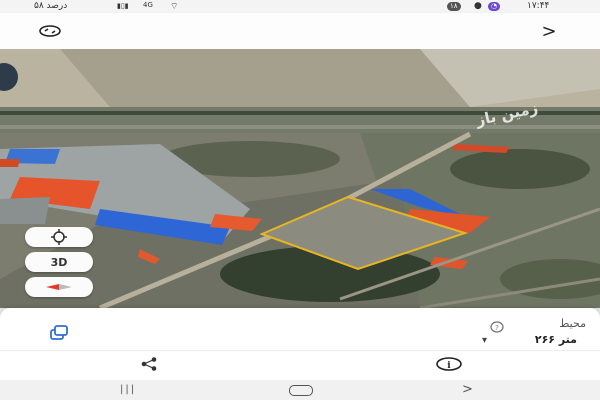 This screenshot has width=600, height=400. I want to click on copy-icon, so click(59, 332).